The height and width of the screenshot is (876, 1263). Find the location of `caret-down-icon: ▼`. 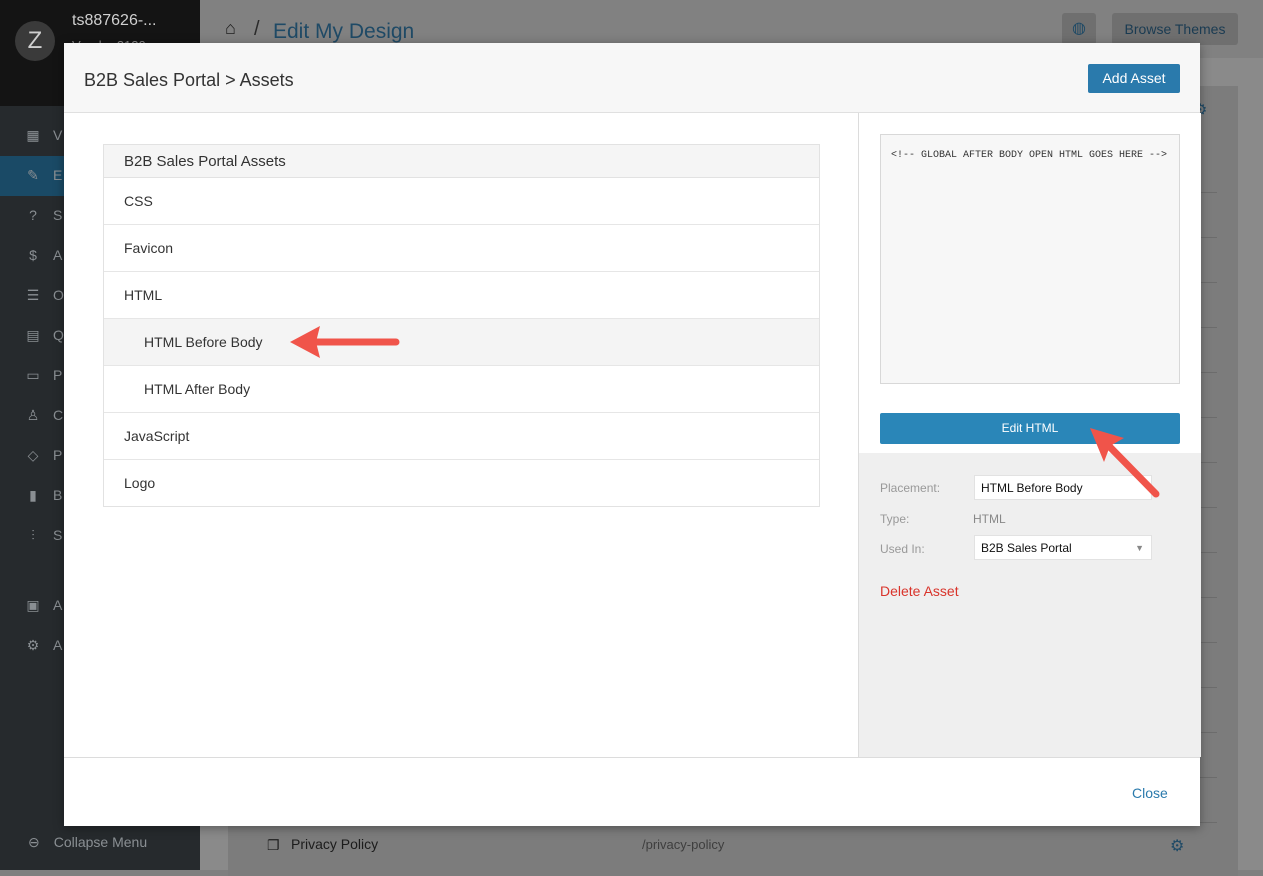

caret-down-icon: ▼ is located at coordinates (1139, 548).